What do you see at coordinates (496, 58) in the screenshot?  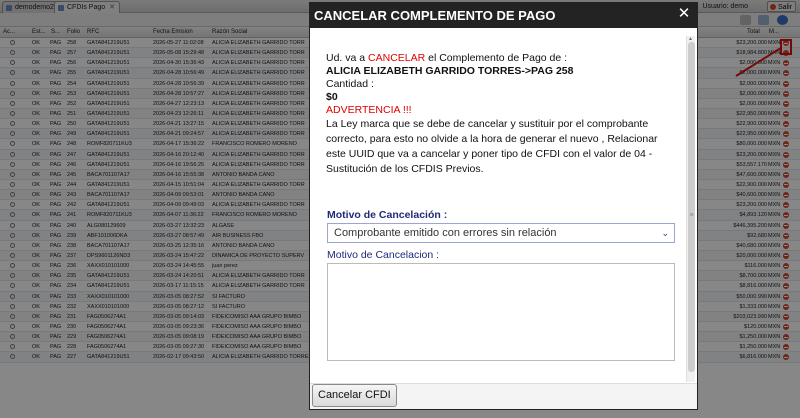 I see `intro-suffix: el Complemento de Pago de :` at bounding box center [496, 58].